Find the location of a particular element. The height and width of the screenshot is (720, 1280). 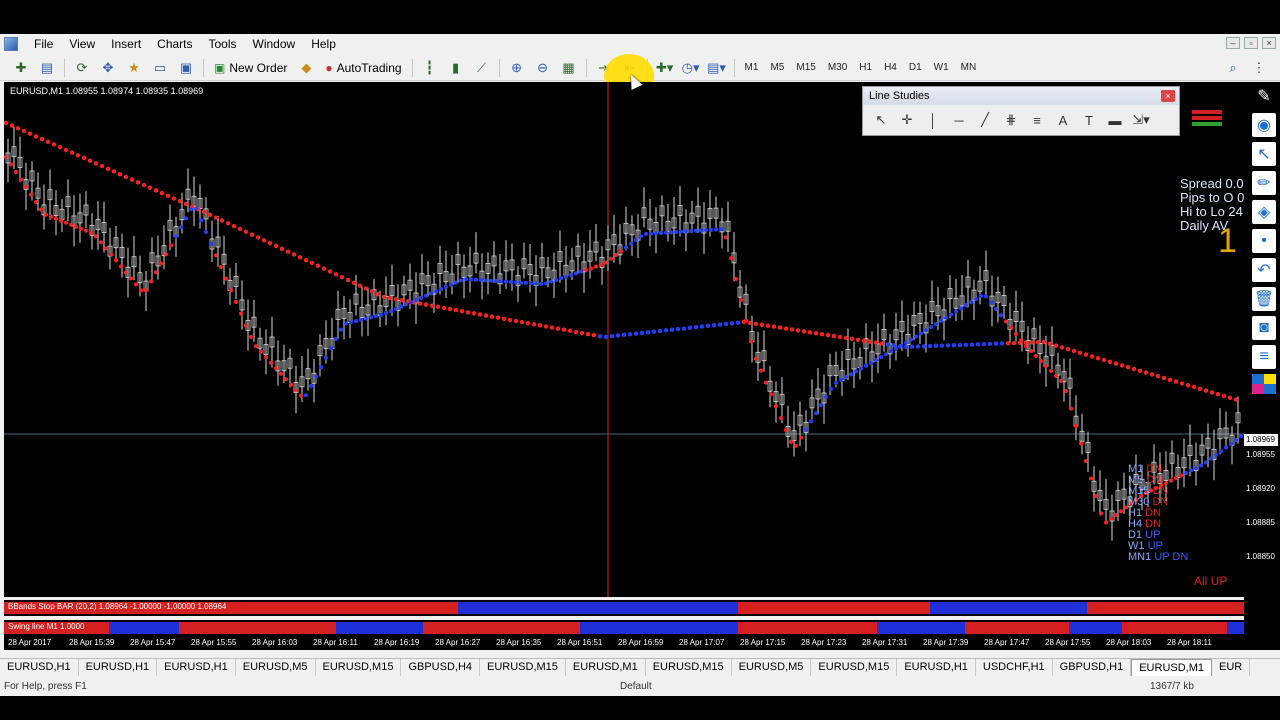

text-label-icon: T is located at coordinates (1089, 120).